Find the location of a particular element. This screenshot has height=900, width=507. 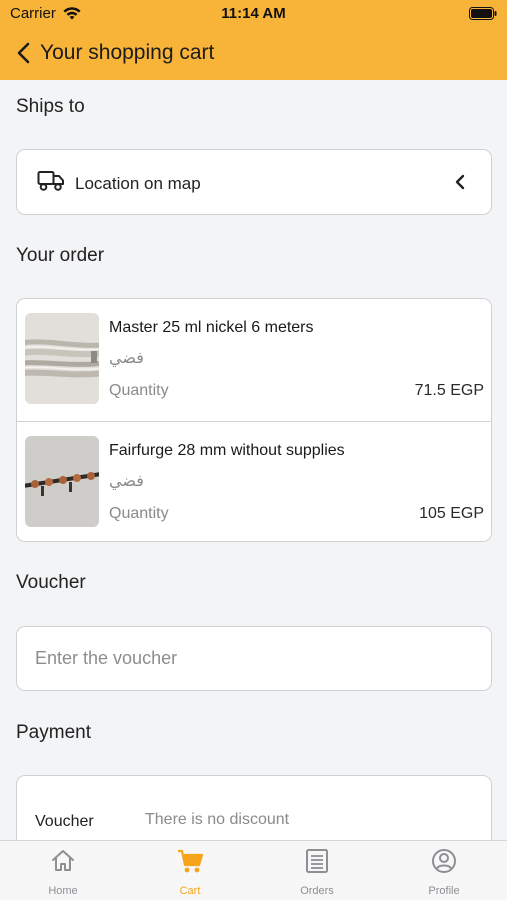

clock: 11:14 AM is located at coordinates (253, 13).